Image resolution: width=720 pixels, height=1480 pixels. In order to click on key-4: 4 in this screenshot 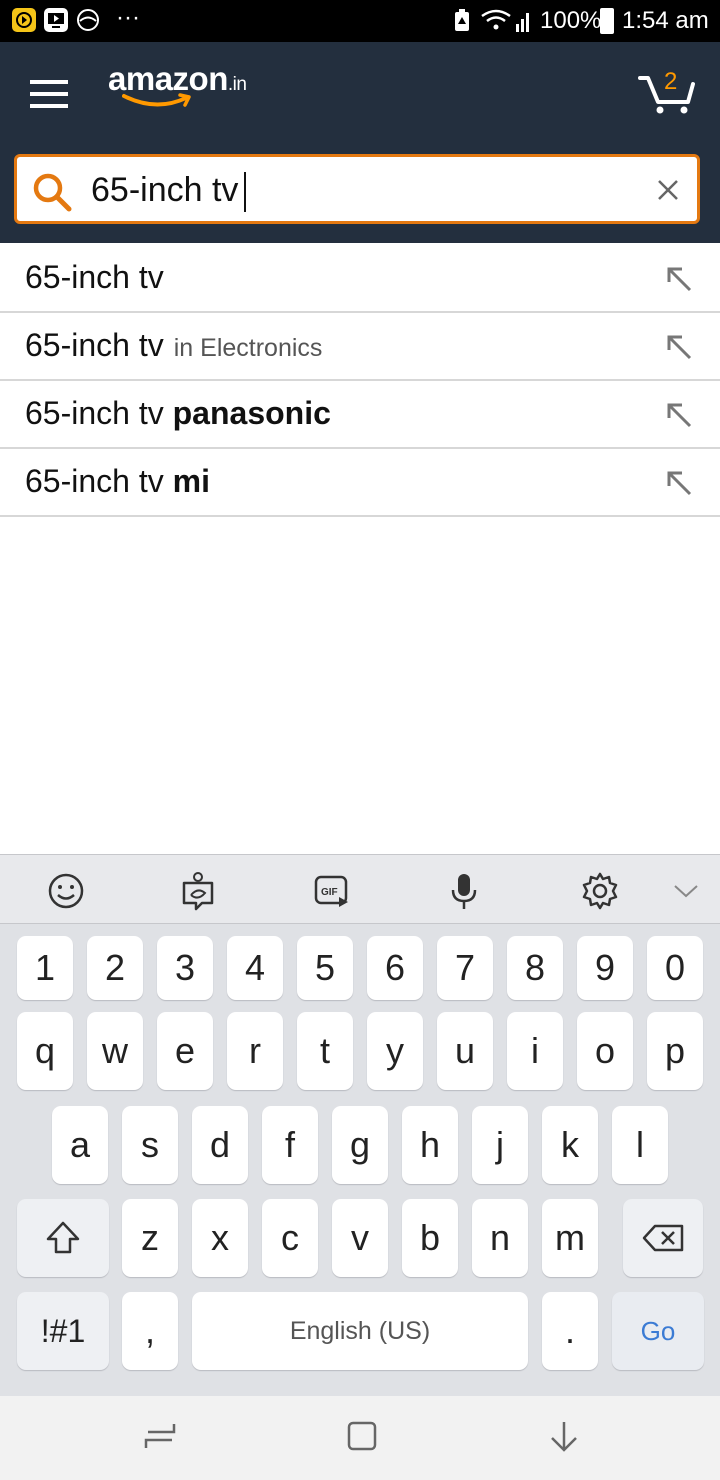, I will do `click(255, 968)`.